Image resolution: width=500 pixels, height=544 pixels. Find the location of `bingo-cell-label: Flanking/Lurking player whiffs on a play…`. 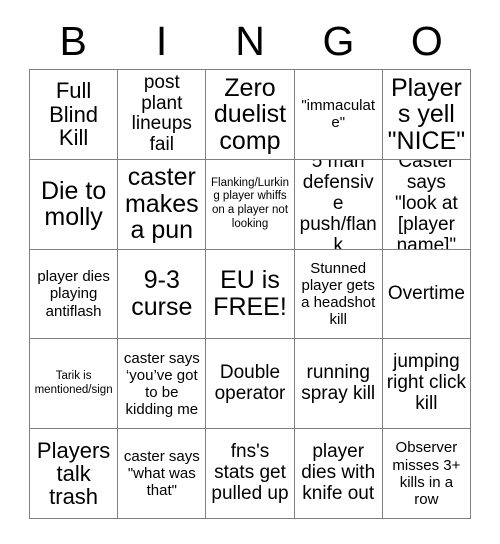

bingo-cell-label: Flanking/Lurking player whiffs on a play… is located at coordinates (250, 203).